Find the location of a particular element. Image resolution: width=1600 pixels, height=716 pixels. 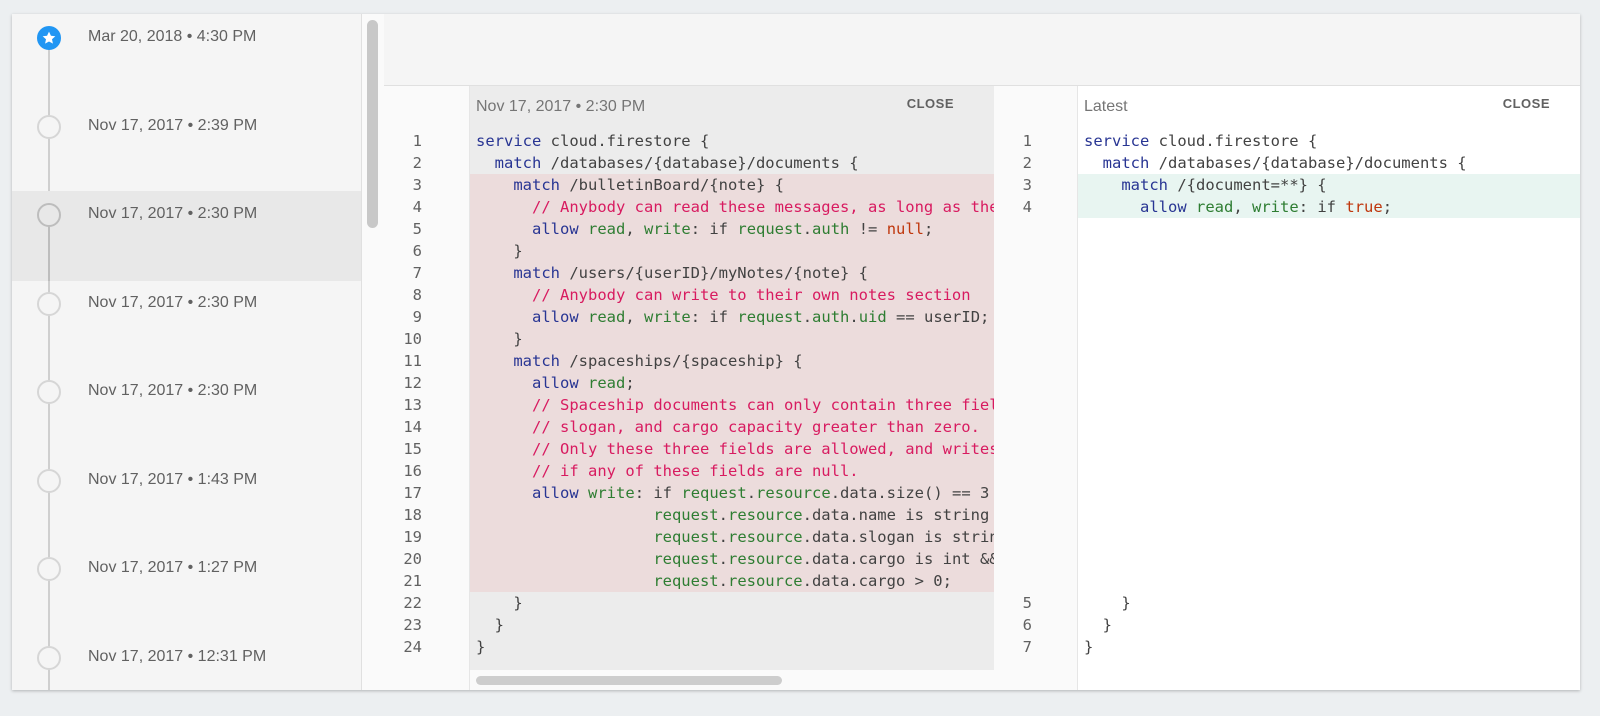

line-number: 16 is located at coordinates (412, 471).